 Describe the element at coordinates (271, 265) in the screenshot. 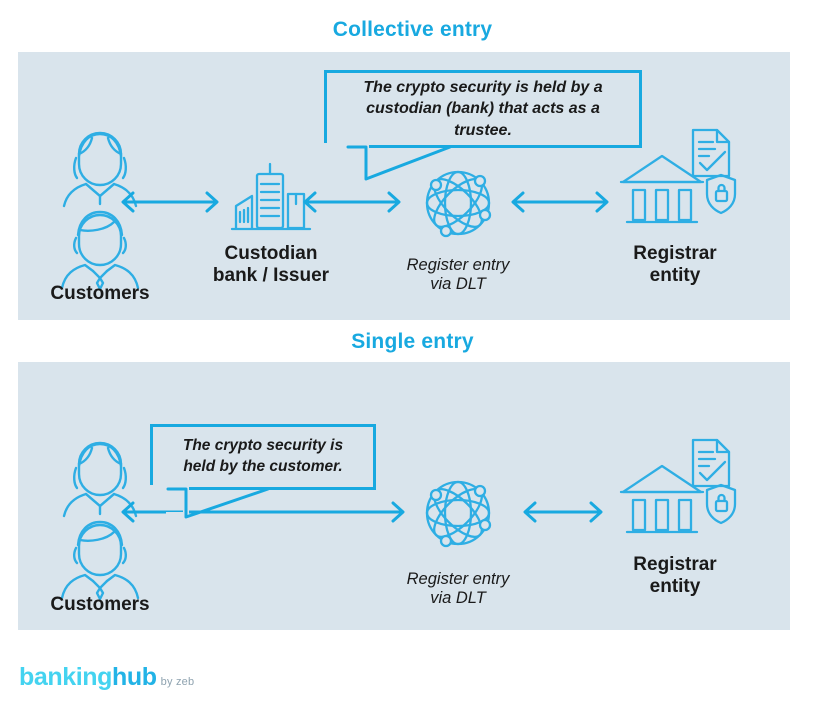

I see `node-label-custodian-bank: Custodian bank / Issuer` at that location.